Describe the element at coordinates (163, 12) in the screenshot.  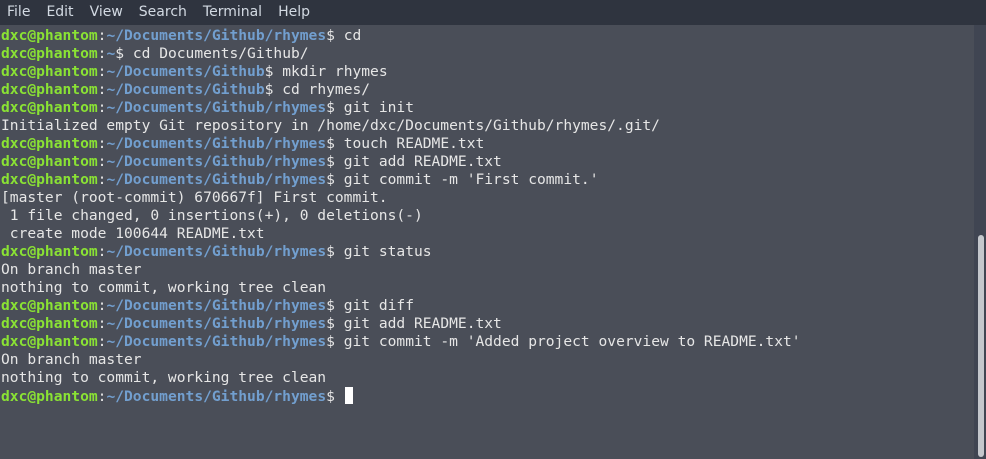
I see `menu-search: Search` at that location.